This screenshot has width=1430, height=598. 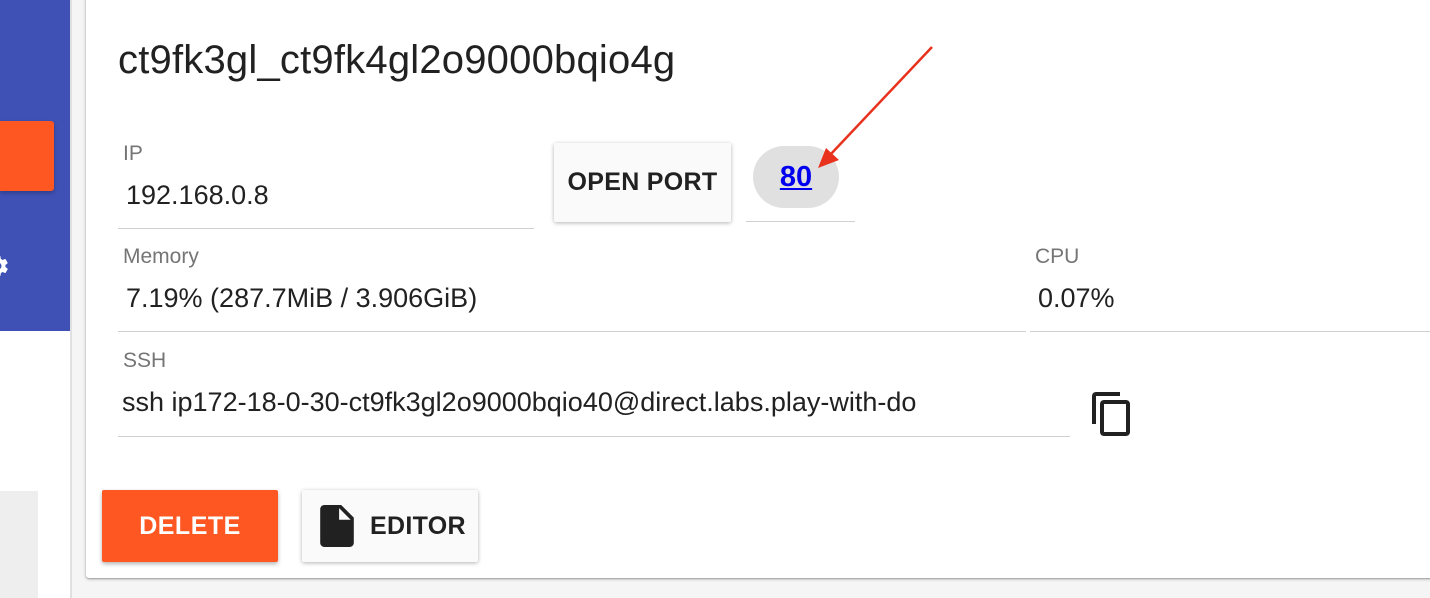 I want to click on ip-field: IP 192.168.0.8, so click(x=326, y=185).